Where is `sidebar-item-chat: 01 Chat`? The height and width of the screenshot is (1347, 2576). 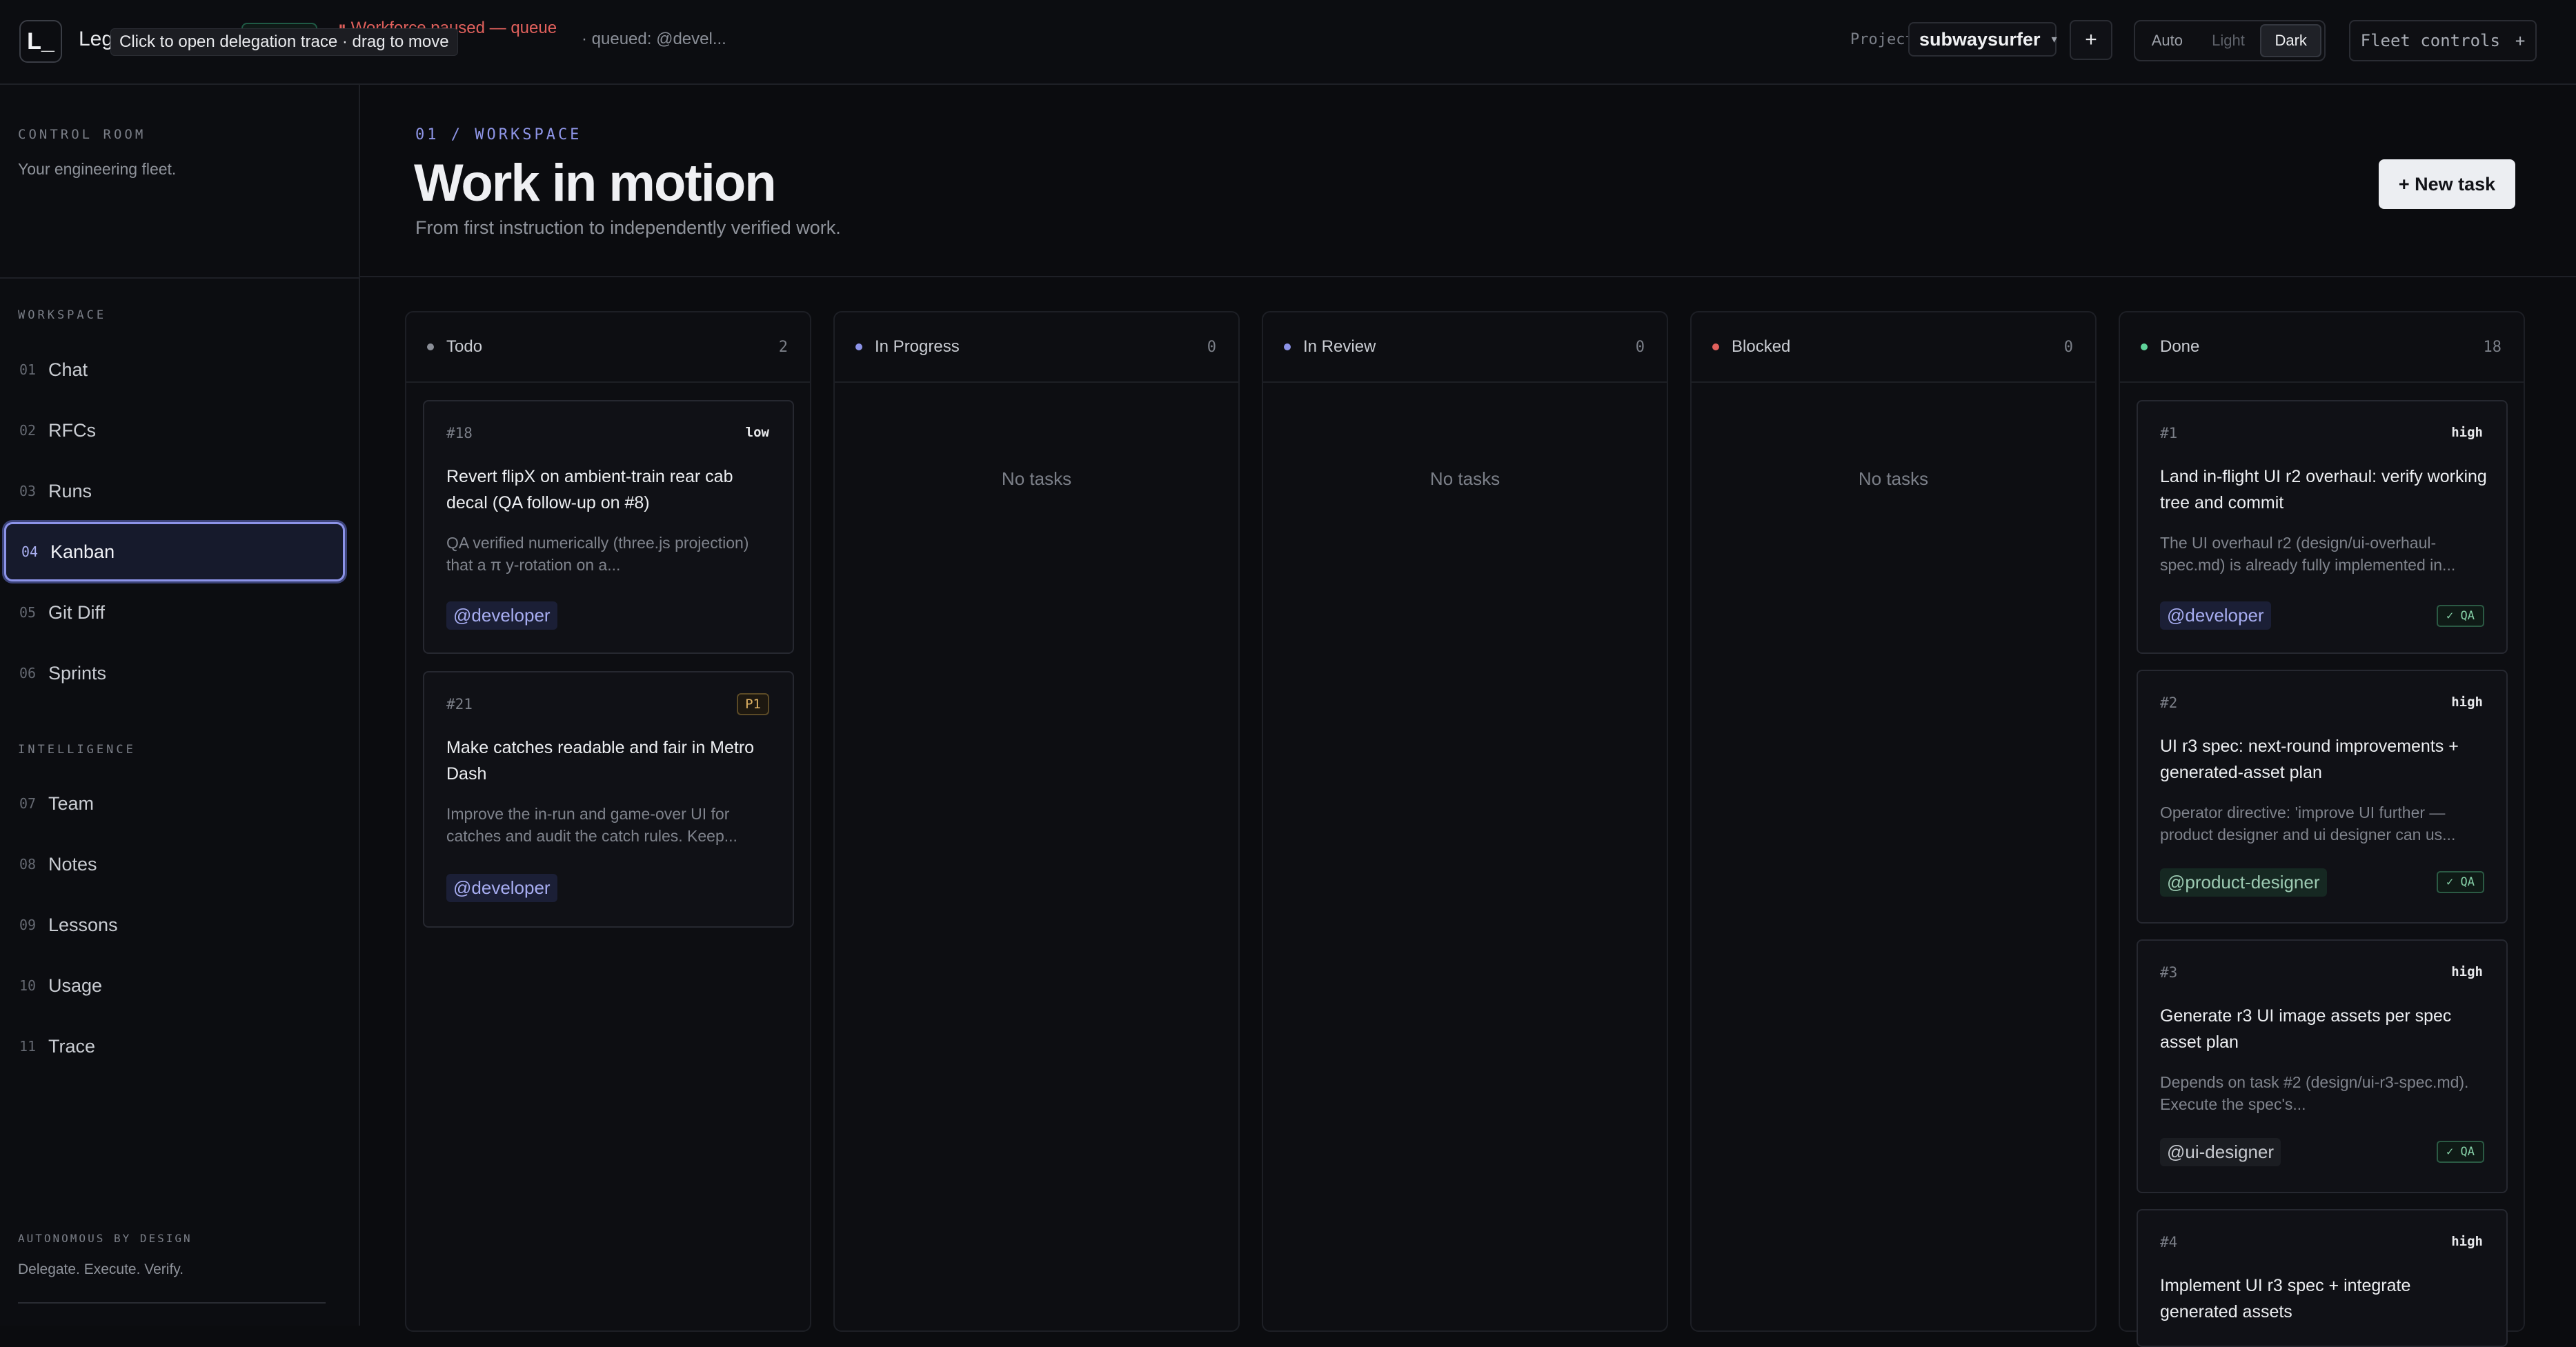
sidebar-item-chat: 01 Chat is located at coordinates (174, 369).